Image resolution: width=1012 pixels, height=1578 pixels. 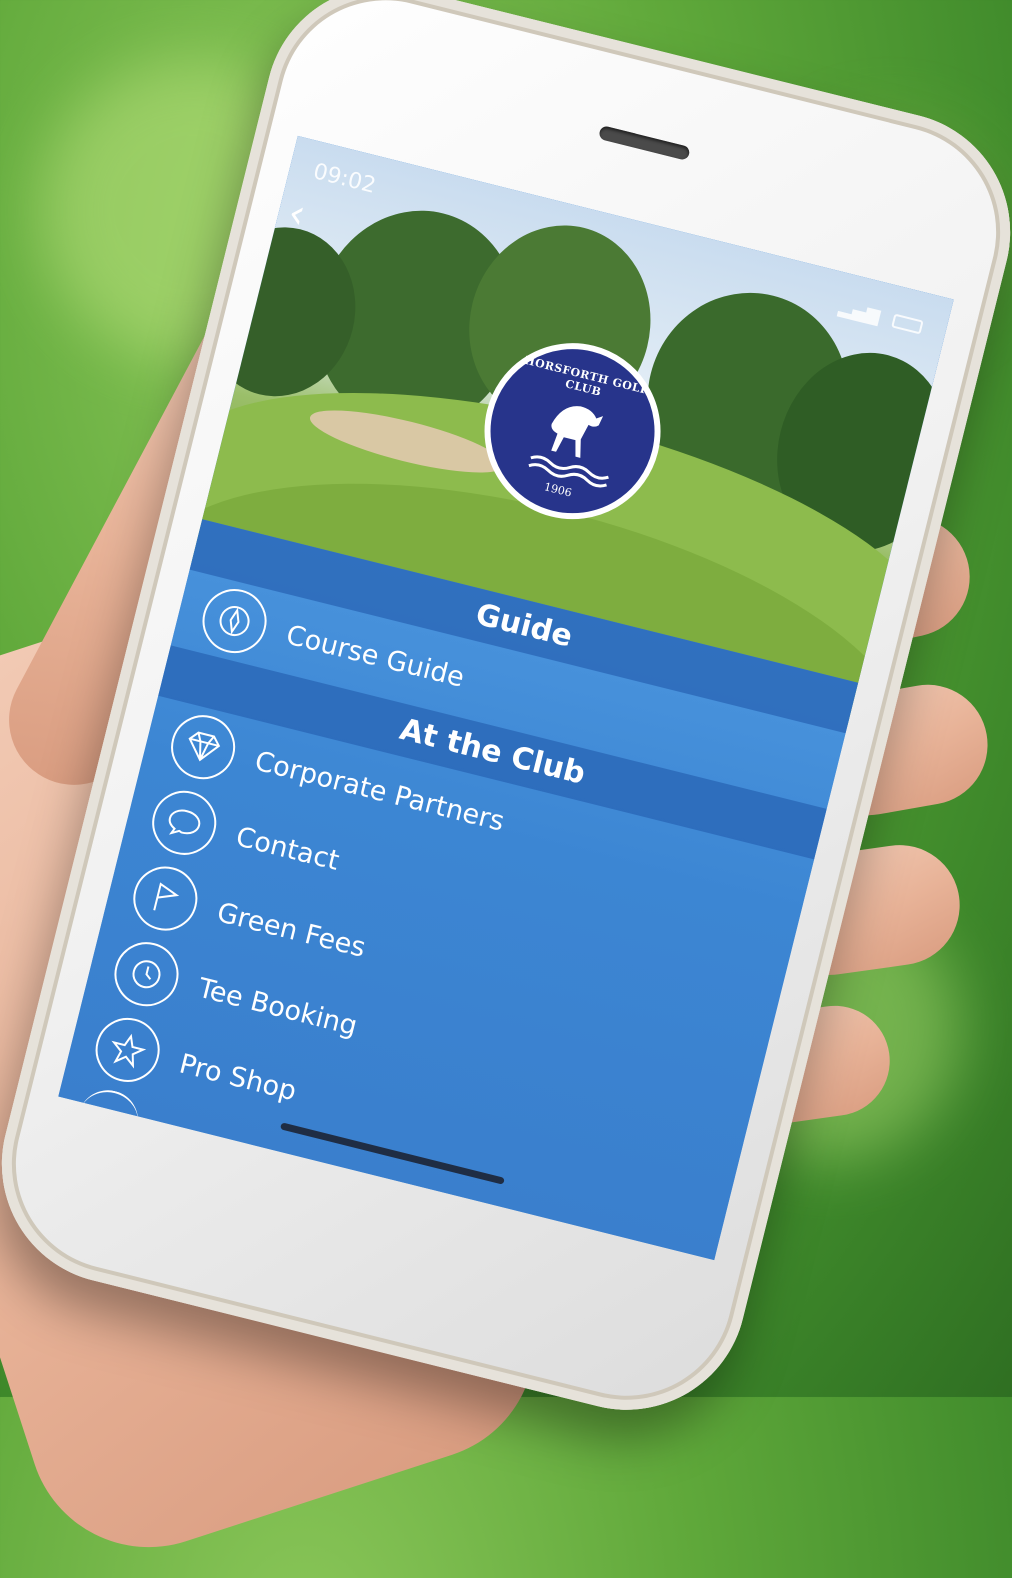 What do you see at coordinates (291, 930) in the screenshot?
I see `menu-item-label: Green Fees` at bounding box center [291, 930].